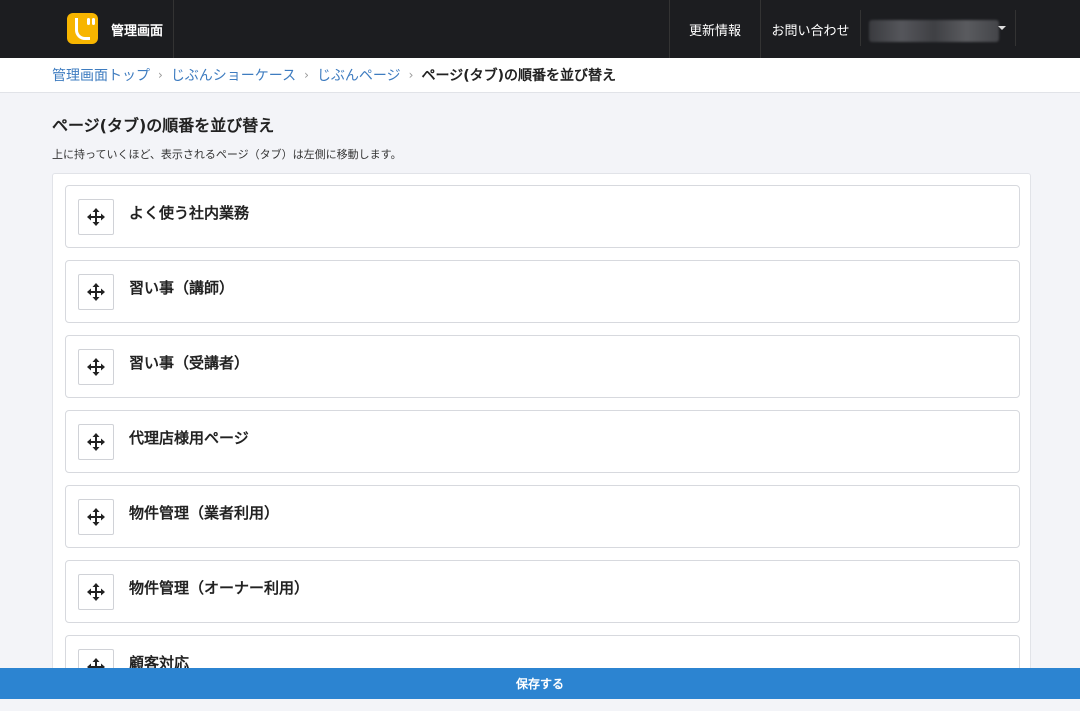 This screenshot has height=711, width=1080. Describe the element at coordinates (519, 76) in the screenshot. I see `breadcrumb-current: ページ(タブ)の順番を並び替え` at that location.